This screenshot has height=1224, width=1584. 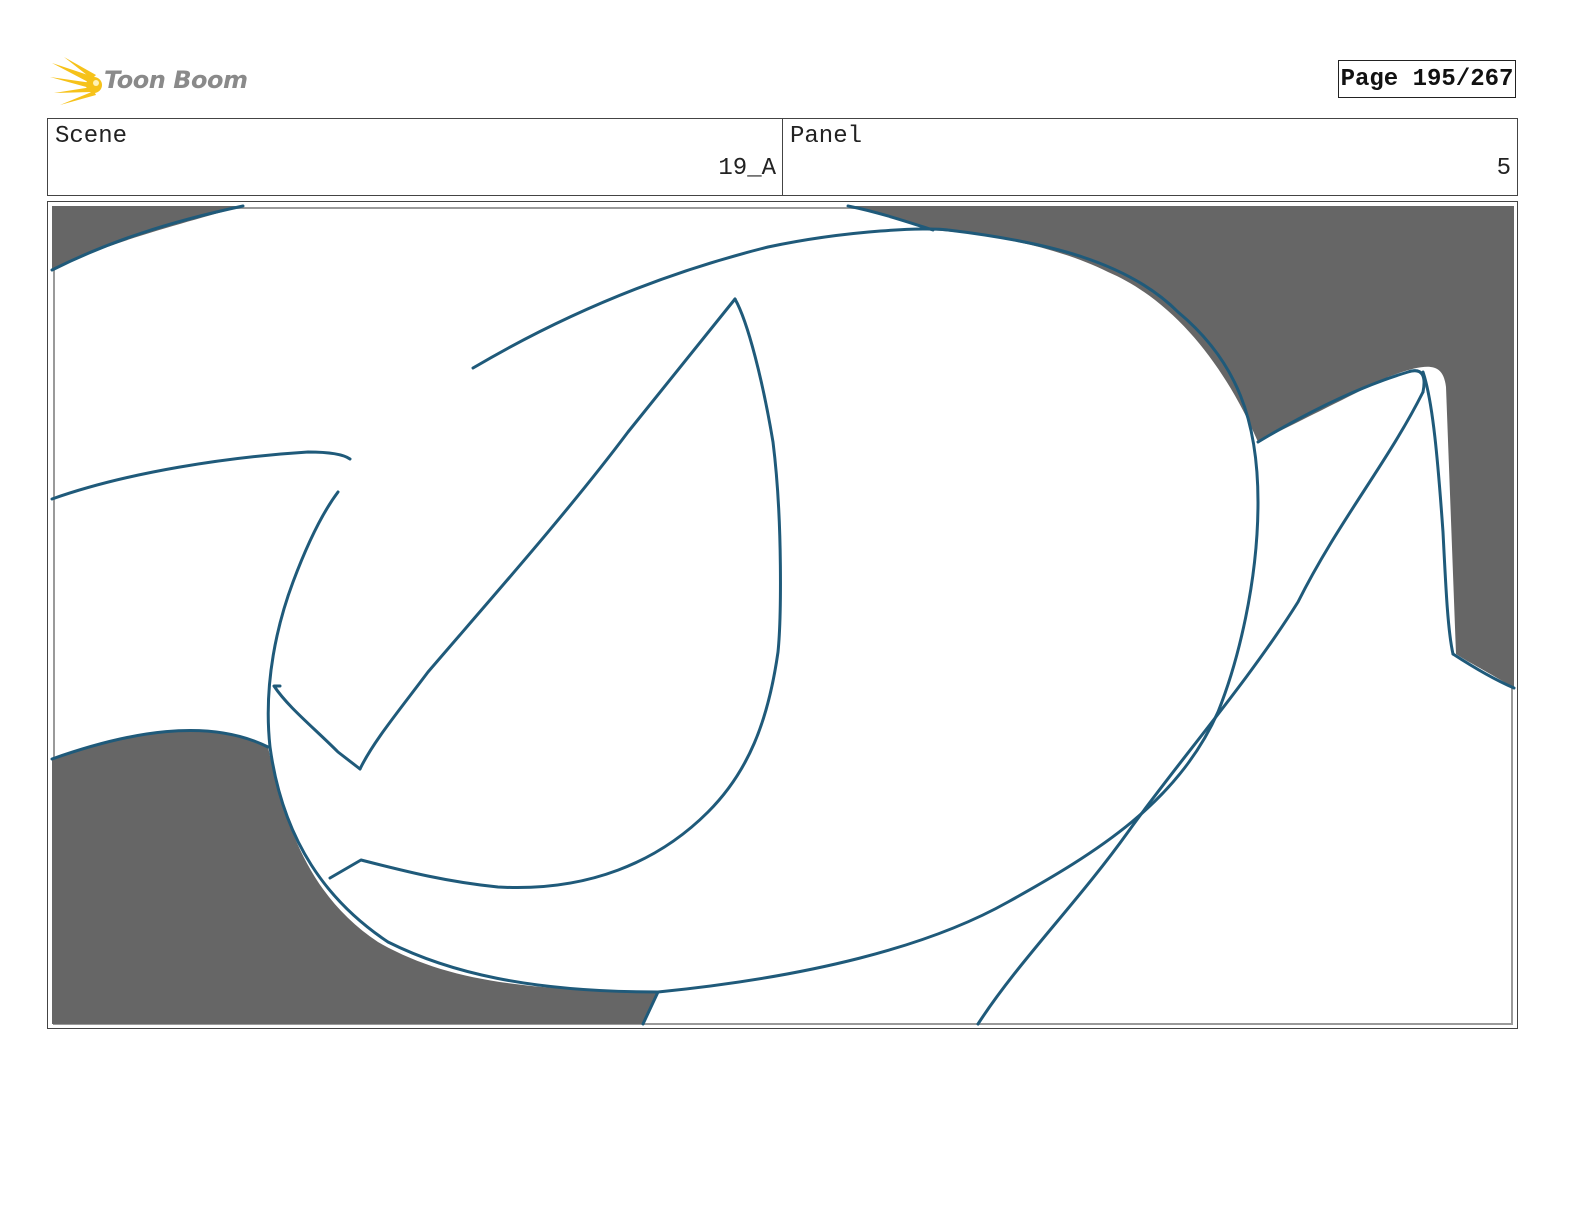 What do you see at coordinates (1150, 157) in the screenshot?
I see `panel-cell: Panel 5` at bounding box center [1150, 157].